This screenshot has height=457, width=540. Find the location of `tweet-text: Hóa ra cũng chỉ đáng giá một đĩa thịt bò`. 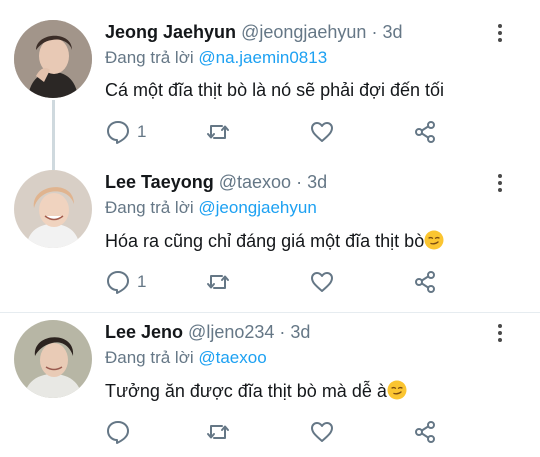

tweet-text: Hóa ra cũng chỉ đáng giá một đĩa thịt bò is located at coordinates (274, 241).